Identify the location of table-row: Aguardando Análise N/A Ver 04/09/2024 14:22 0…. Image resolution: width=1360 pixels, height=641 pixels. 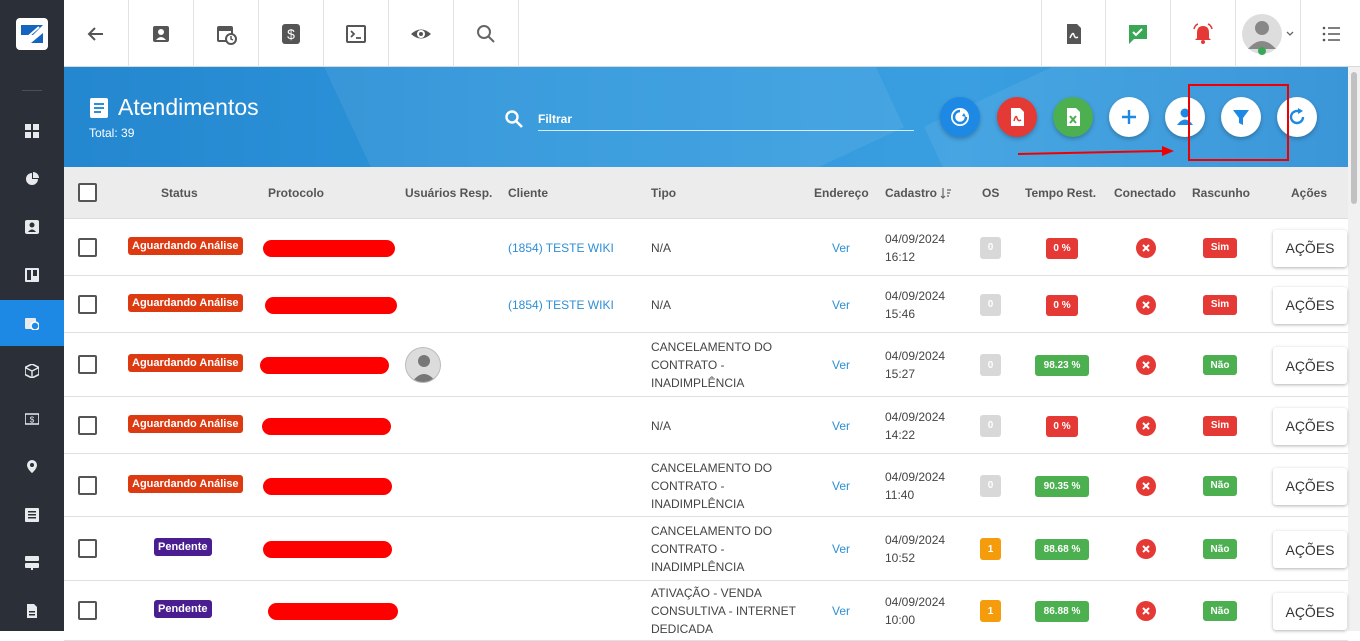
(706, 425).